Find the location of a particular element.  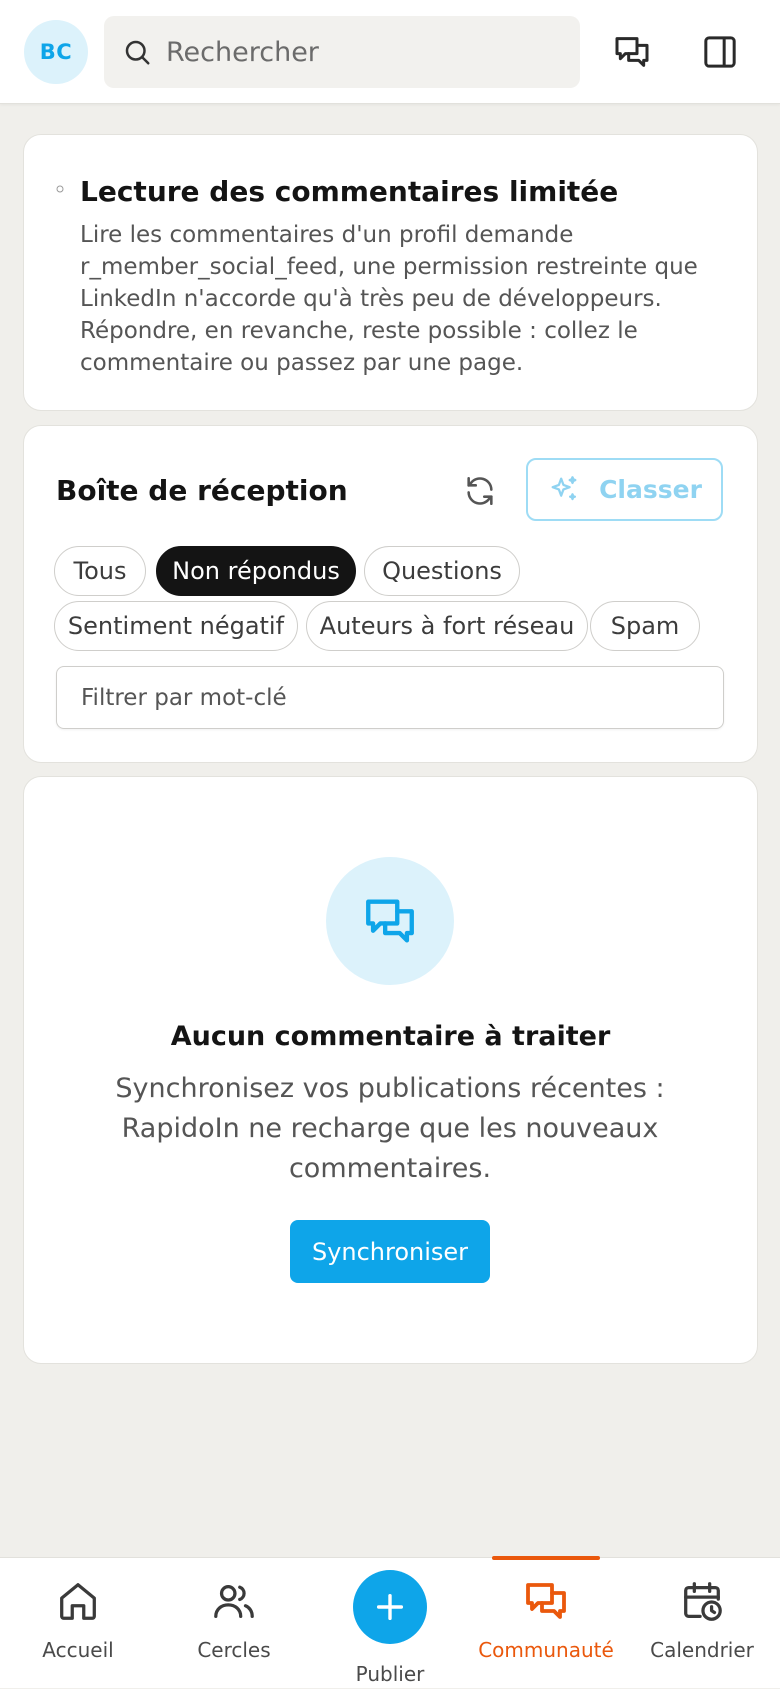

refresh-icon is located at coordinates (480, 491).